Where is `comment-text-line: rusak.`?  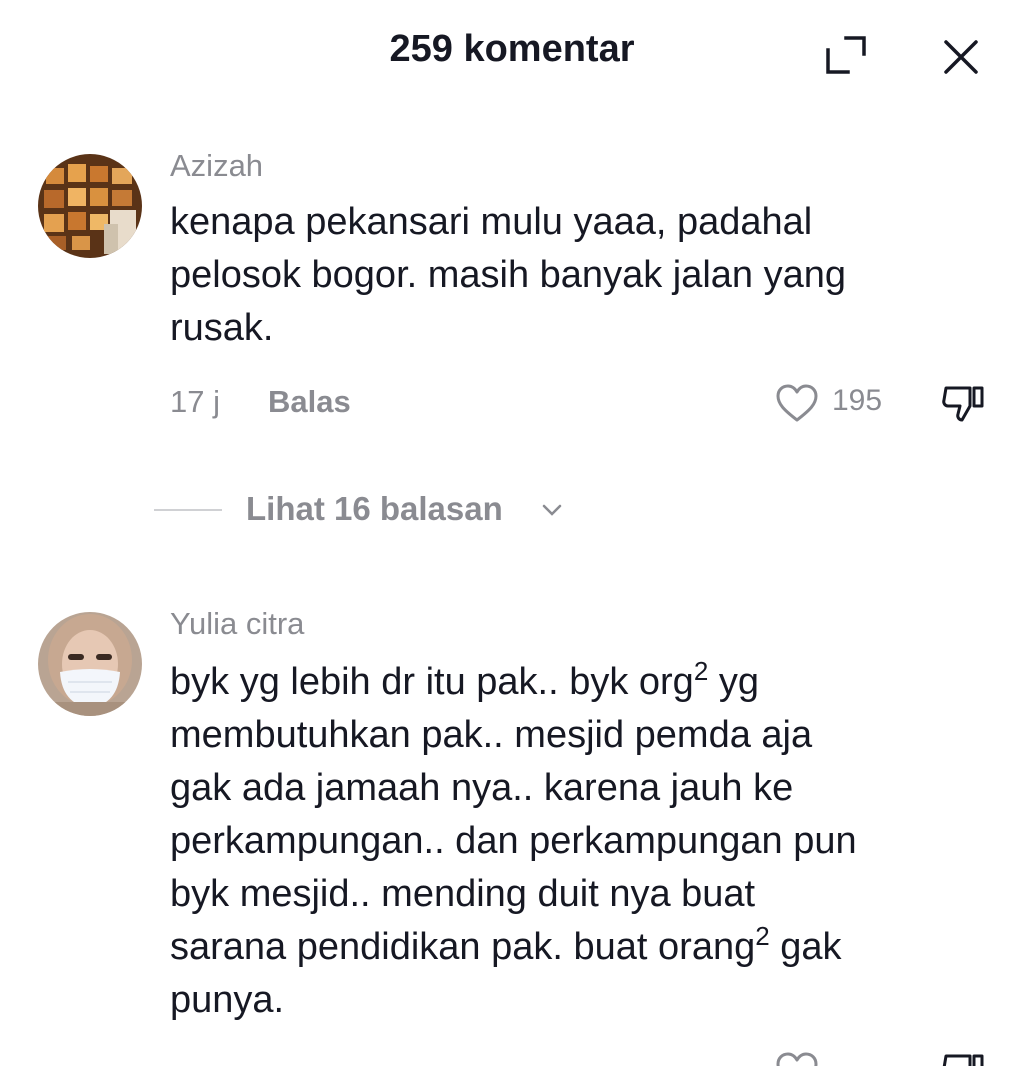 comment-text-line: rusak. is located at coordinates (222, 328).